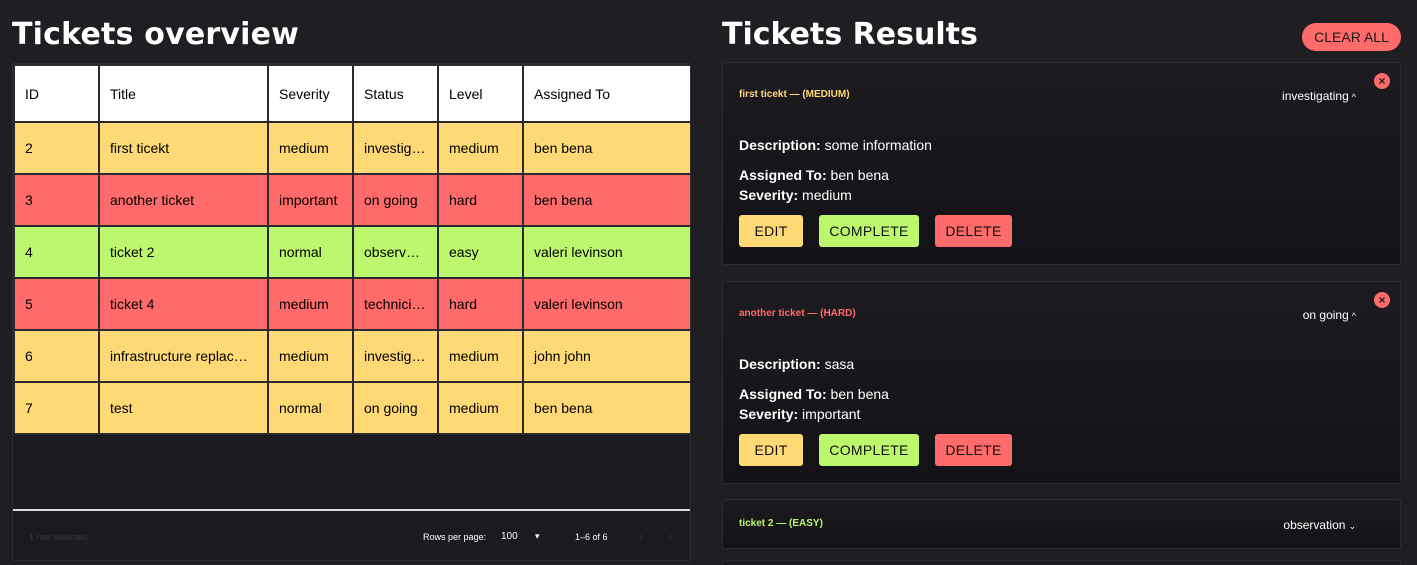  Describe the element at coordinates (310, 200) in the screenshot. I see `cell-severity: important` at that location.